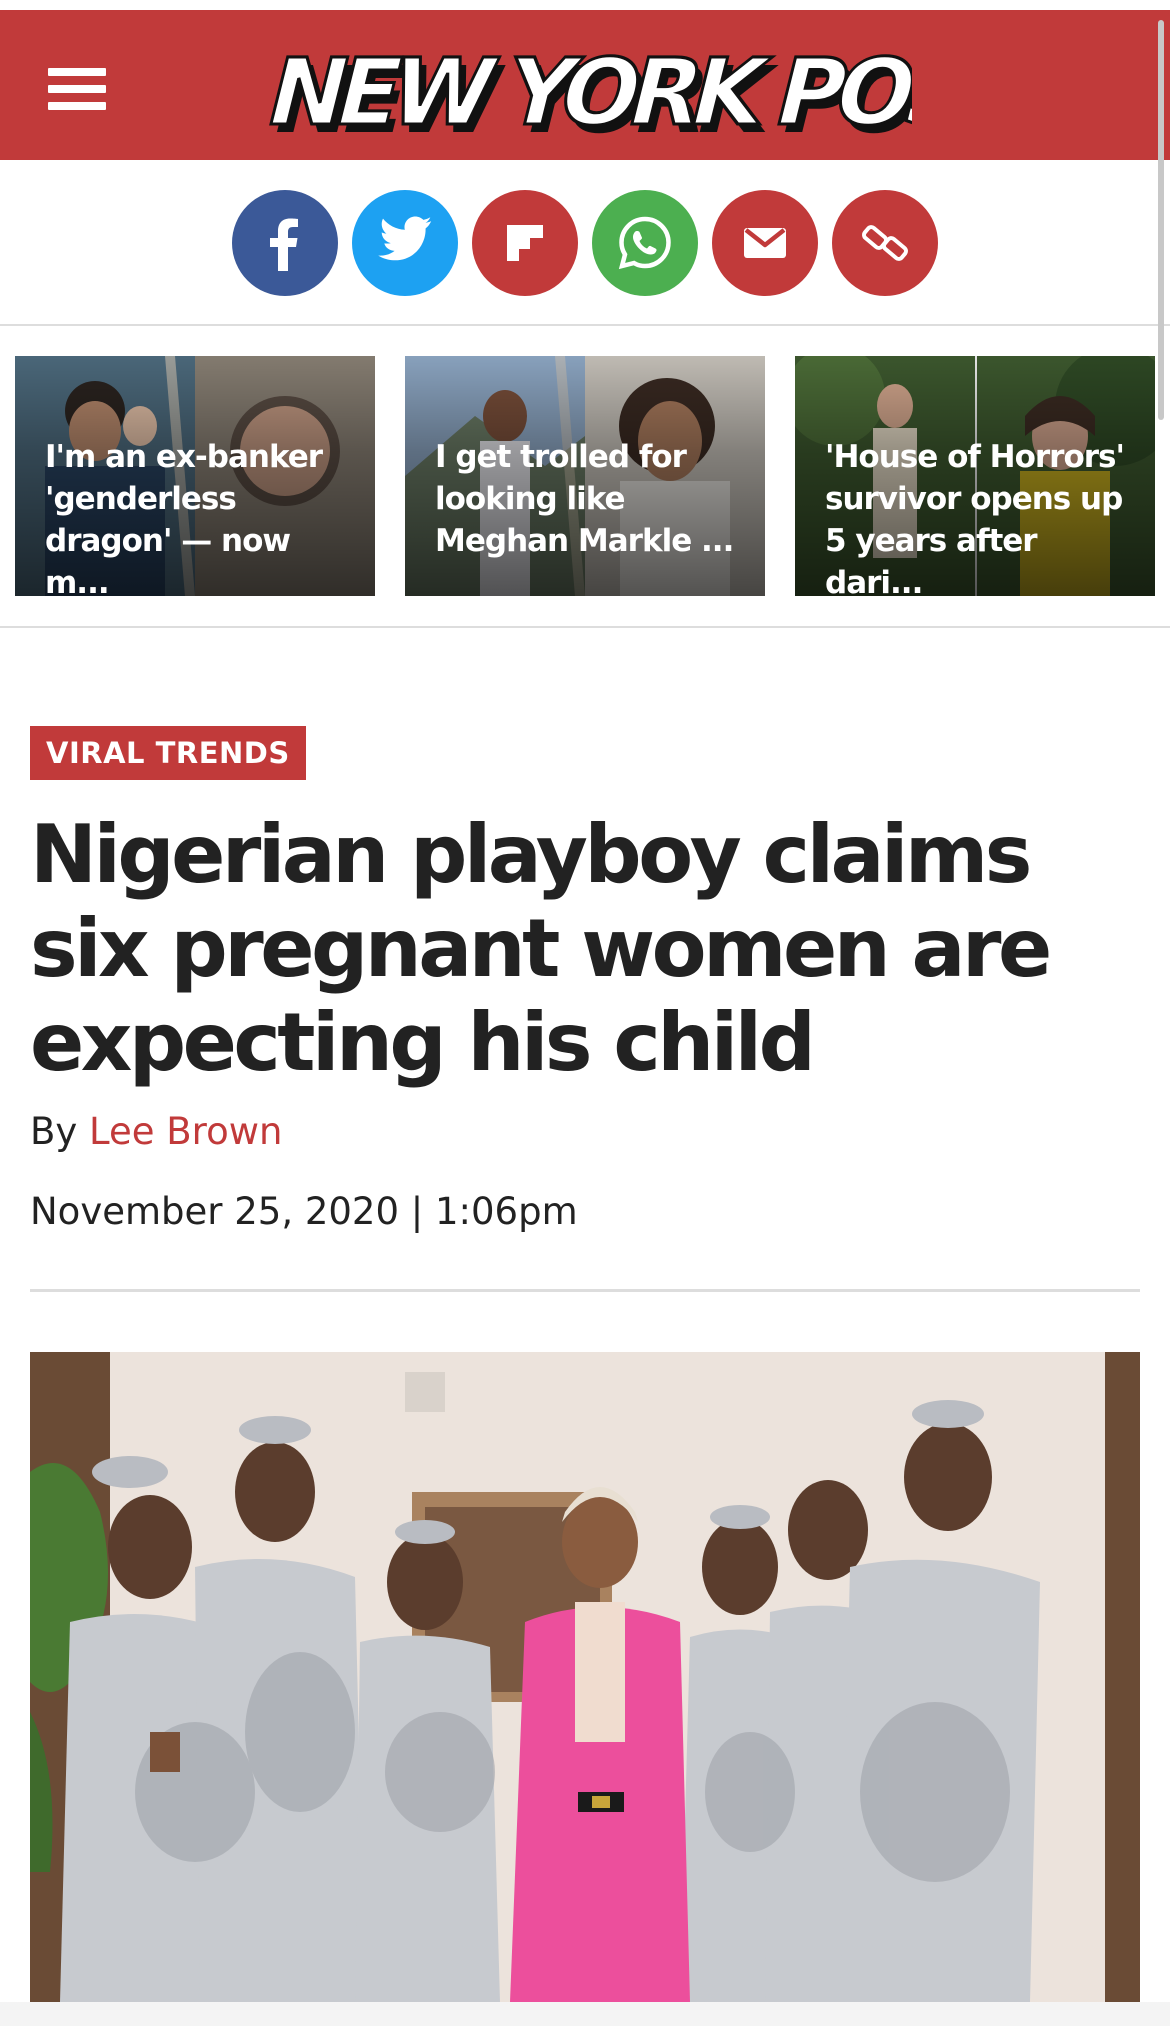 The image size is (1170, 2026). Describe the element at coordinates (585, 2014) in the screenshot. I see `bottom-fade` at that location.